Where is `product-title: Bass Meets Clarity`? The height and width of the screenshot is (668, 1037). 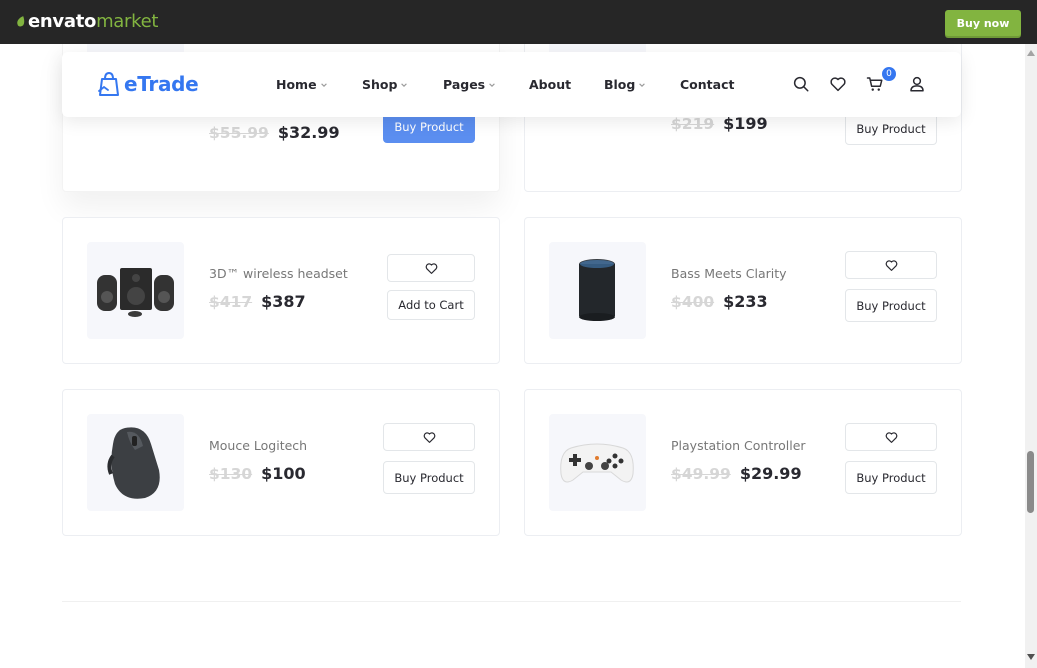 product-title: Bass Meets Clarity is located at coordinates (729, 273).